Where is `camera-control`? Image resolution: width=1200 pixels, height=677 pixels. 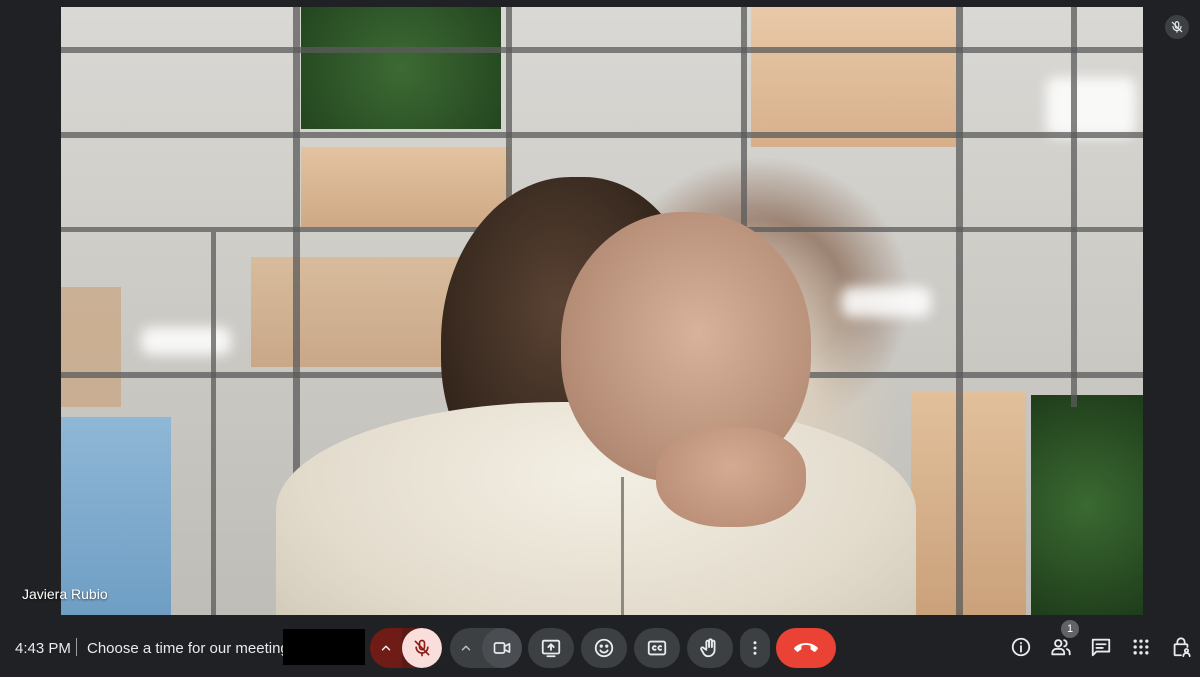
camera-control is located at coordinates (486, 648).